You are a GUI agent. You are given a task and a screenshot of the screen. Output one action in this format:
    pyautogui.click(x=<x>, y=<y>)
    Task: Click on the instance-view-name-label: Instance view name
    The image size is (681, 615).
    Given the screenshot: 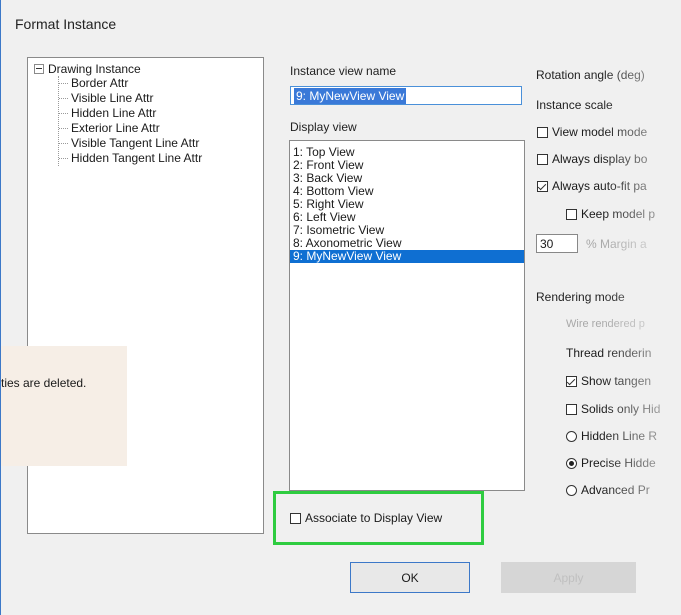 What is the action you would take?
    pyautogui.click(x=343, y=71)
    